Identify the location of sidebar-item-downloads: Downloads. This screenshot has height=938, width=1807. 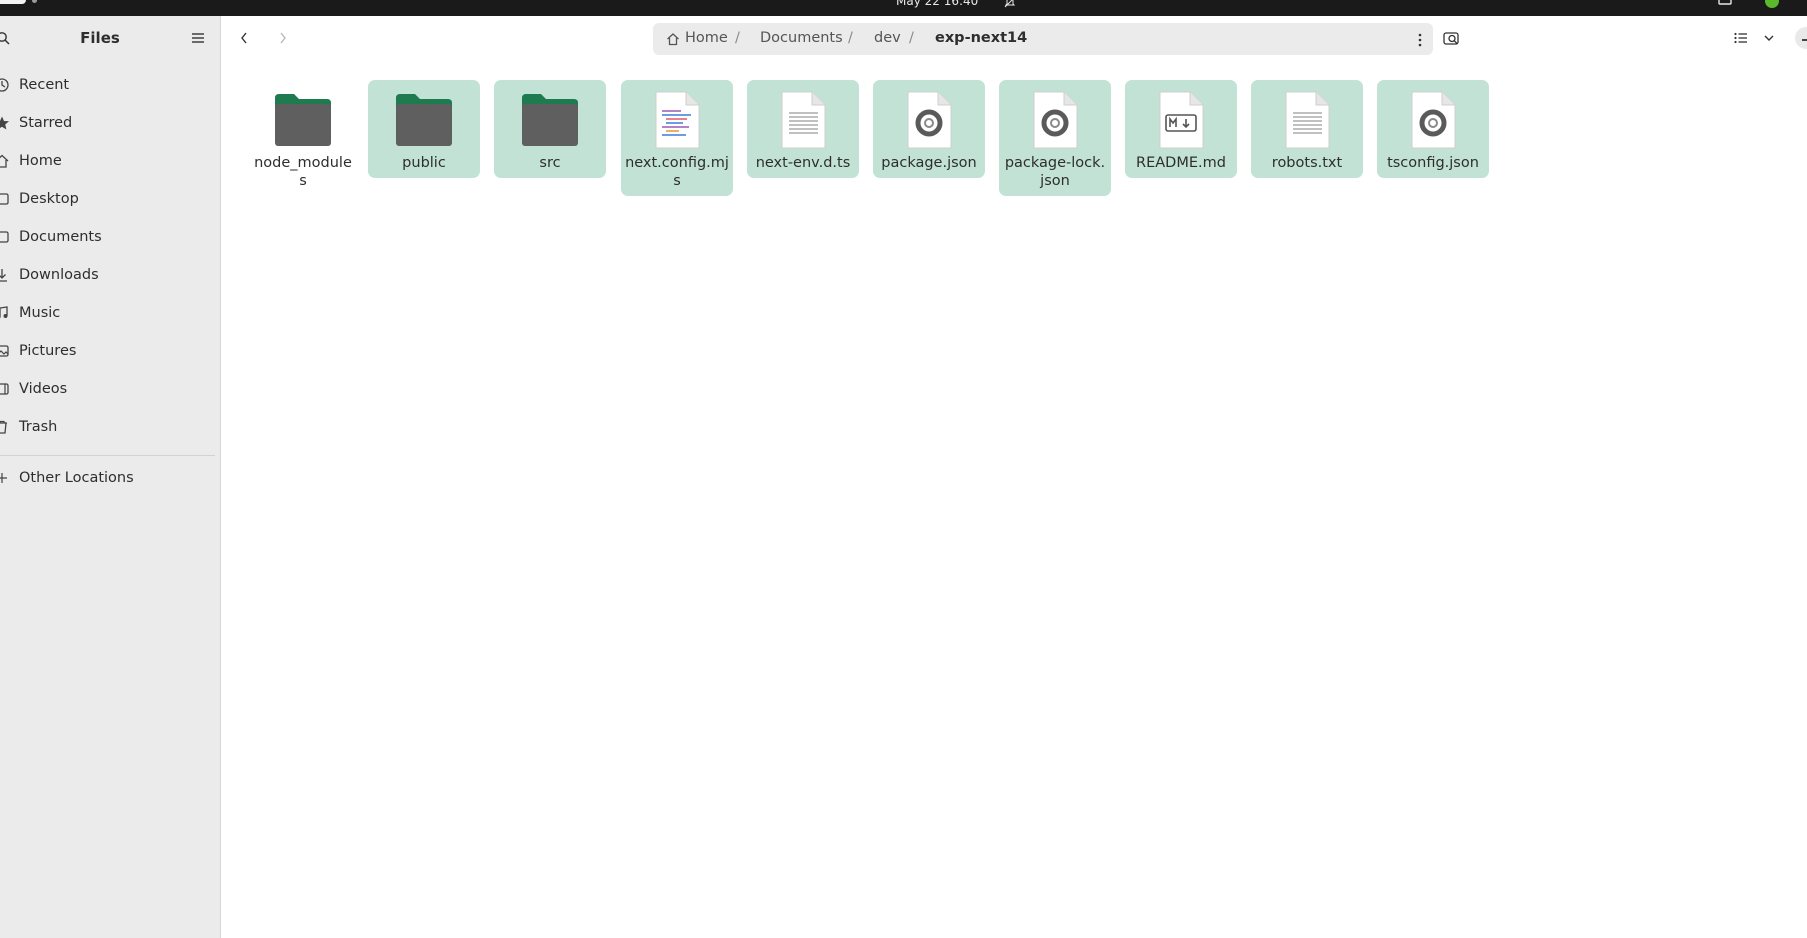
(109, 275).